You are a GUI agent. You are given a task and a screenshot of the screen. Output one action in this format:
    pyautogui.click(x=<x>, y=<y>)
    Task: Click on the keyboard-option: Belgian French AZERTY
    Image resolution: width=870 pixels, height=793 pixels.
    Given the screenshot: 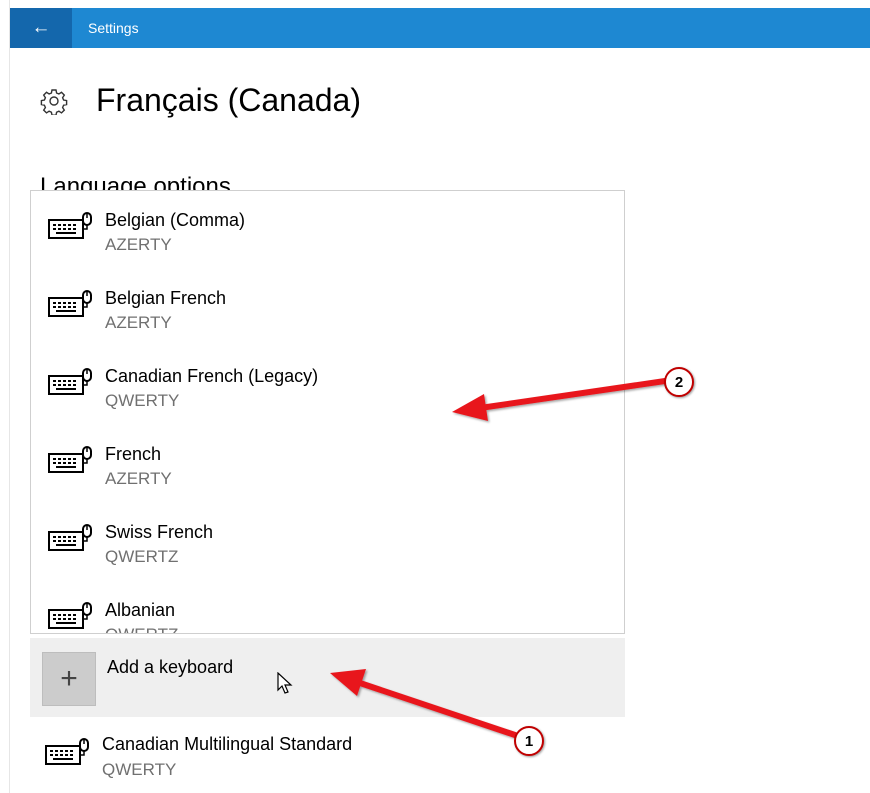 What is the action you would take?
    pyautogui.click(x=327, y=308)
    